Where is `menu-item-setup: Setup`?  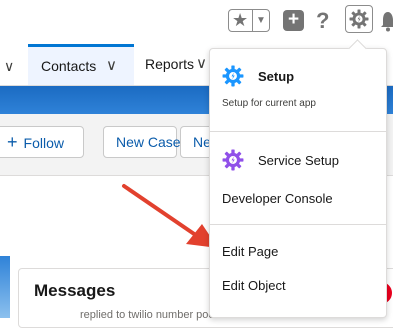 menu-item-setup: Setup is located at coordinates (276, 76).